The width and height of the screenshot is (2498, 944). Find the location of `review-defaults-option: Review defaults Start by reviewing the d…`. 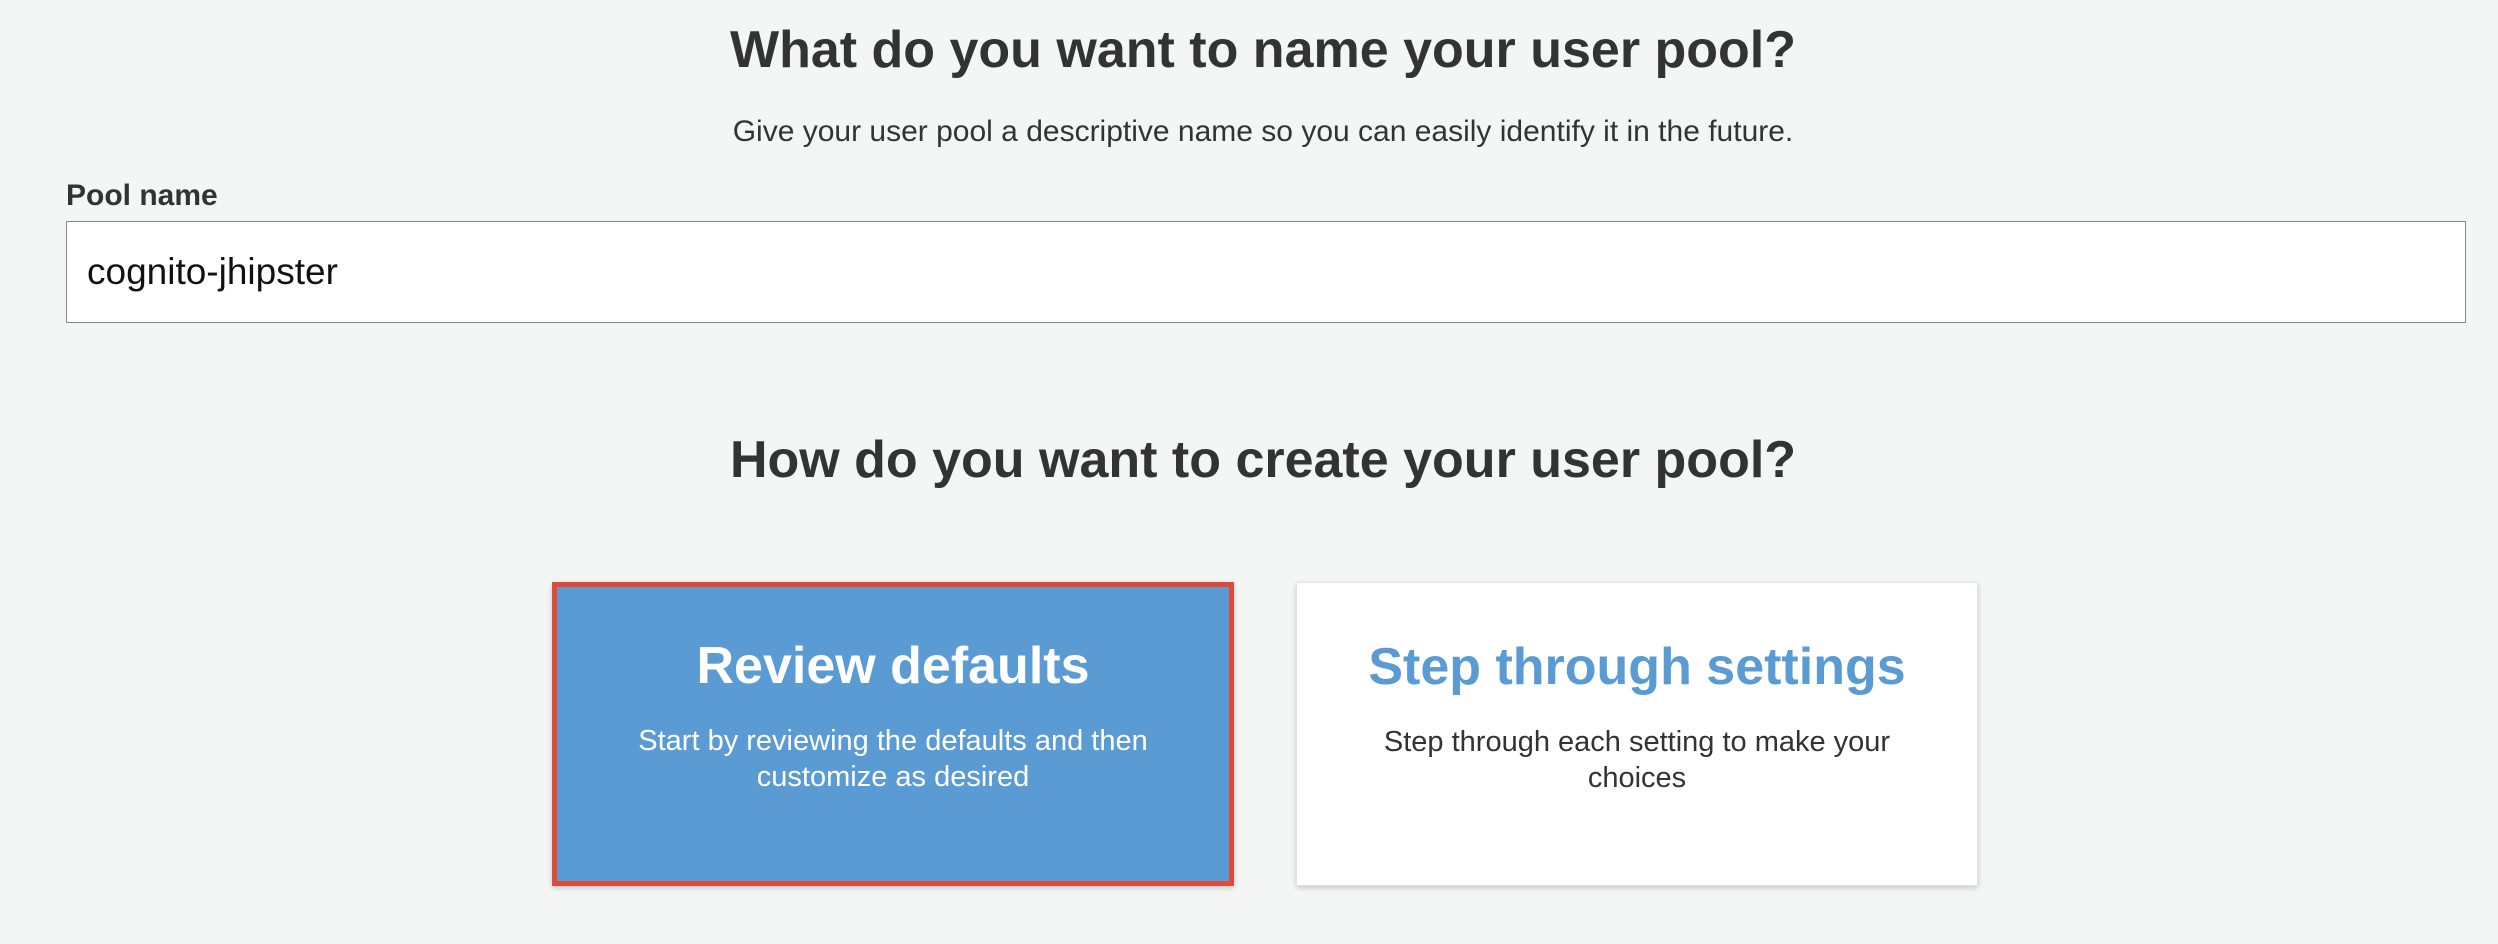

review-defaults-option: Review defaults Start by reviewing the d… is located at coordinates (893, 734).